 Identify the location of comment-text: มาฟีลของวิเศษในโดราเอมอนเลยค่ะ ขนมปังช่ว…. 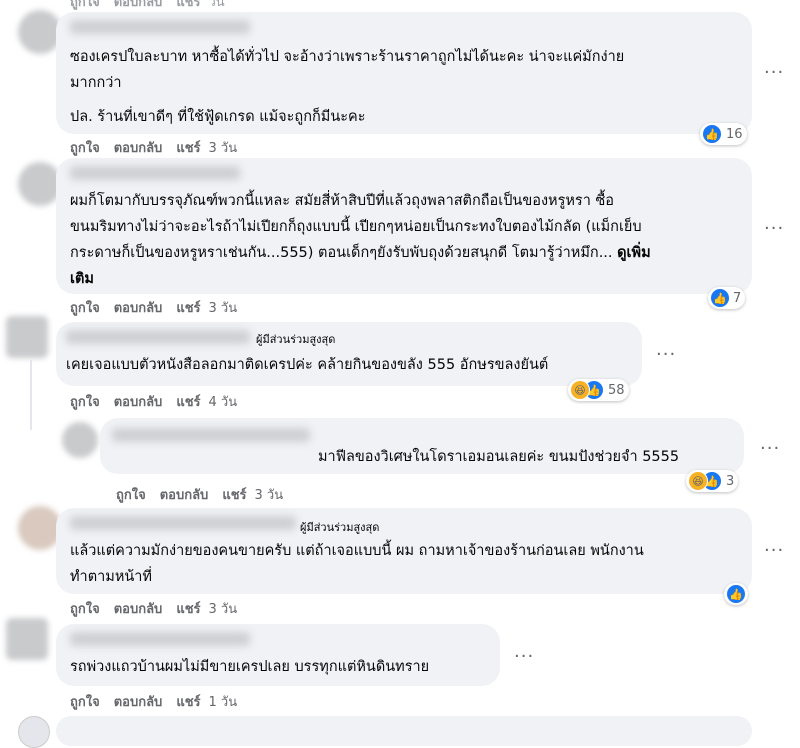
(499, 457).